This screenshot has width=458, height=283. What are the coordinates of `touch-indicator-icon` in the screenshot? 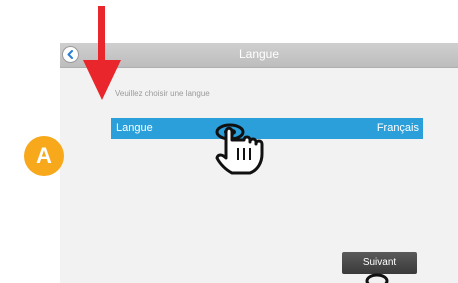 It's located at (377, 278).